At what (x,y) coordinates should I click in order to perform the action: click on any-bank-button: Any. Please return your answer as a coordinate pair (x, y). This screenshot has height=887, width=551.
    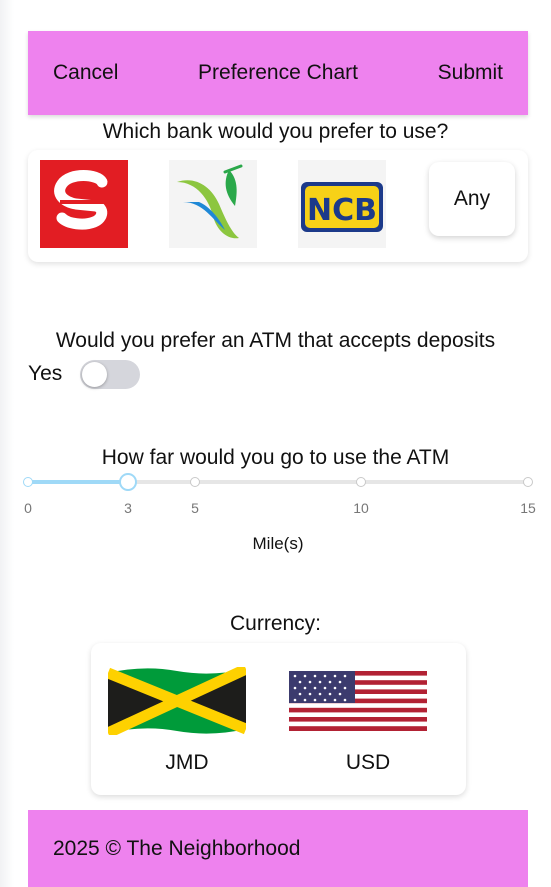
    Looking at the image, I should click on (472, 199).